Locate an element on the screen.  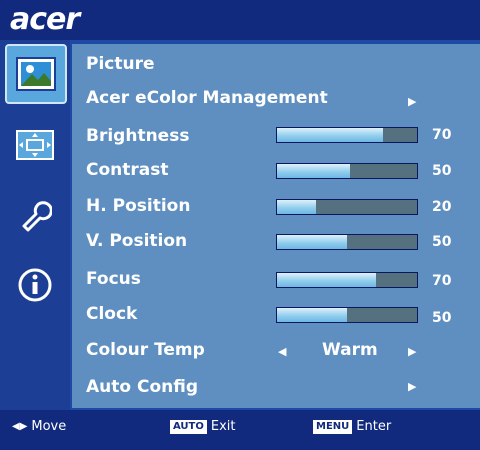
menu-item-focus: Focus is located at coordinates (113, 279).